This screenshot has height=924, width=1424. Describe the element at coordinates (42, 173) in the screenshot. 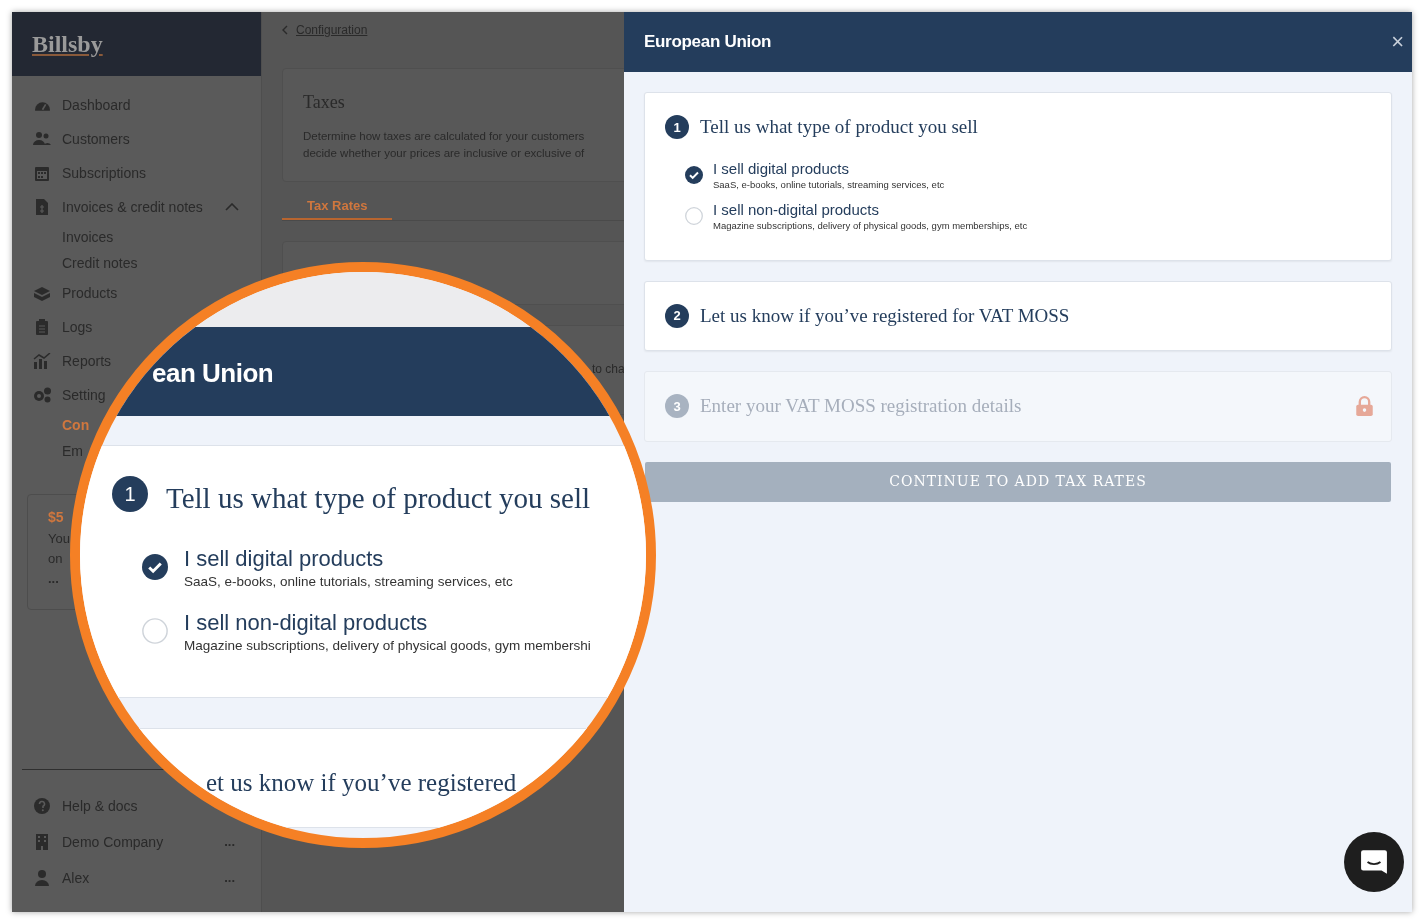

I see `calendar-icon` at that location.